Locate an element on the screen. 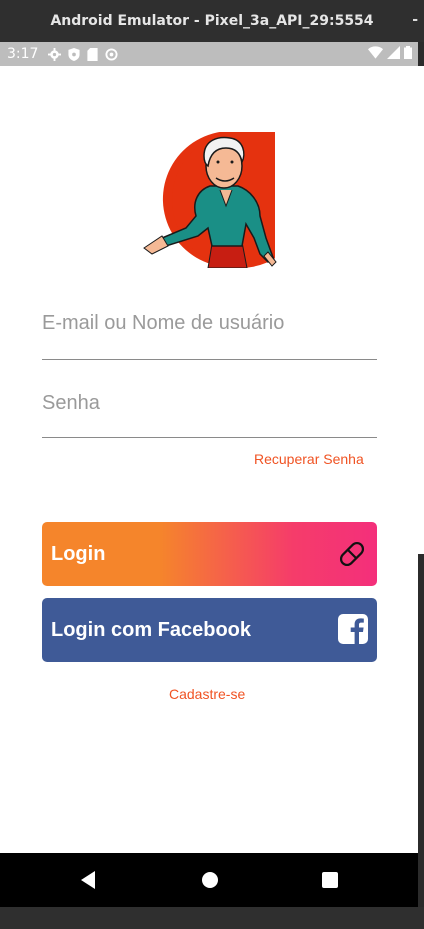  old-man-illustration-icon is located at coordinates (210, 200).